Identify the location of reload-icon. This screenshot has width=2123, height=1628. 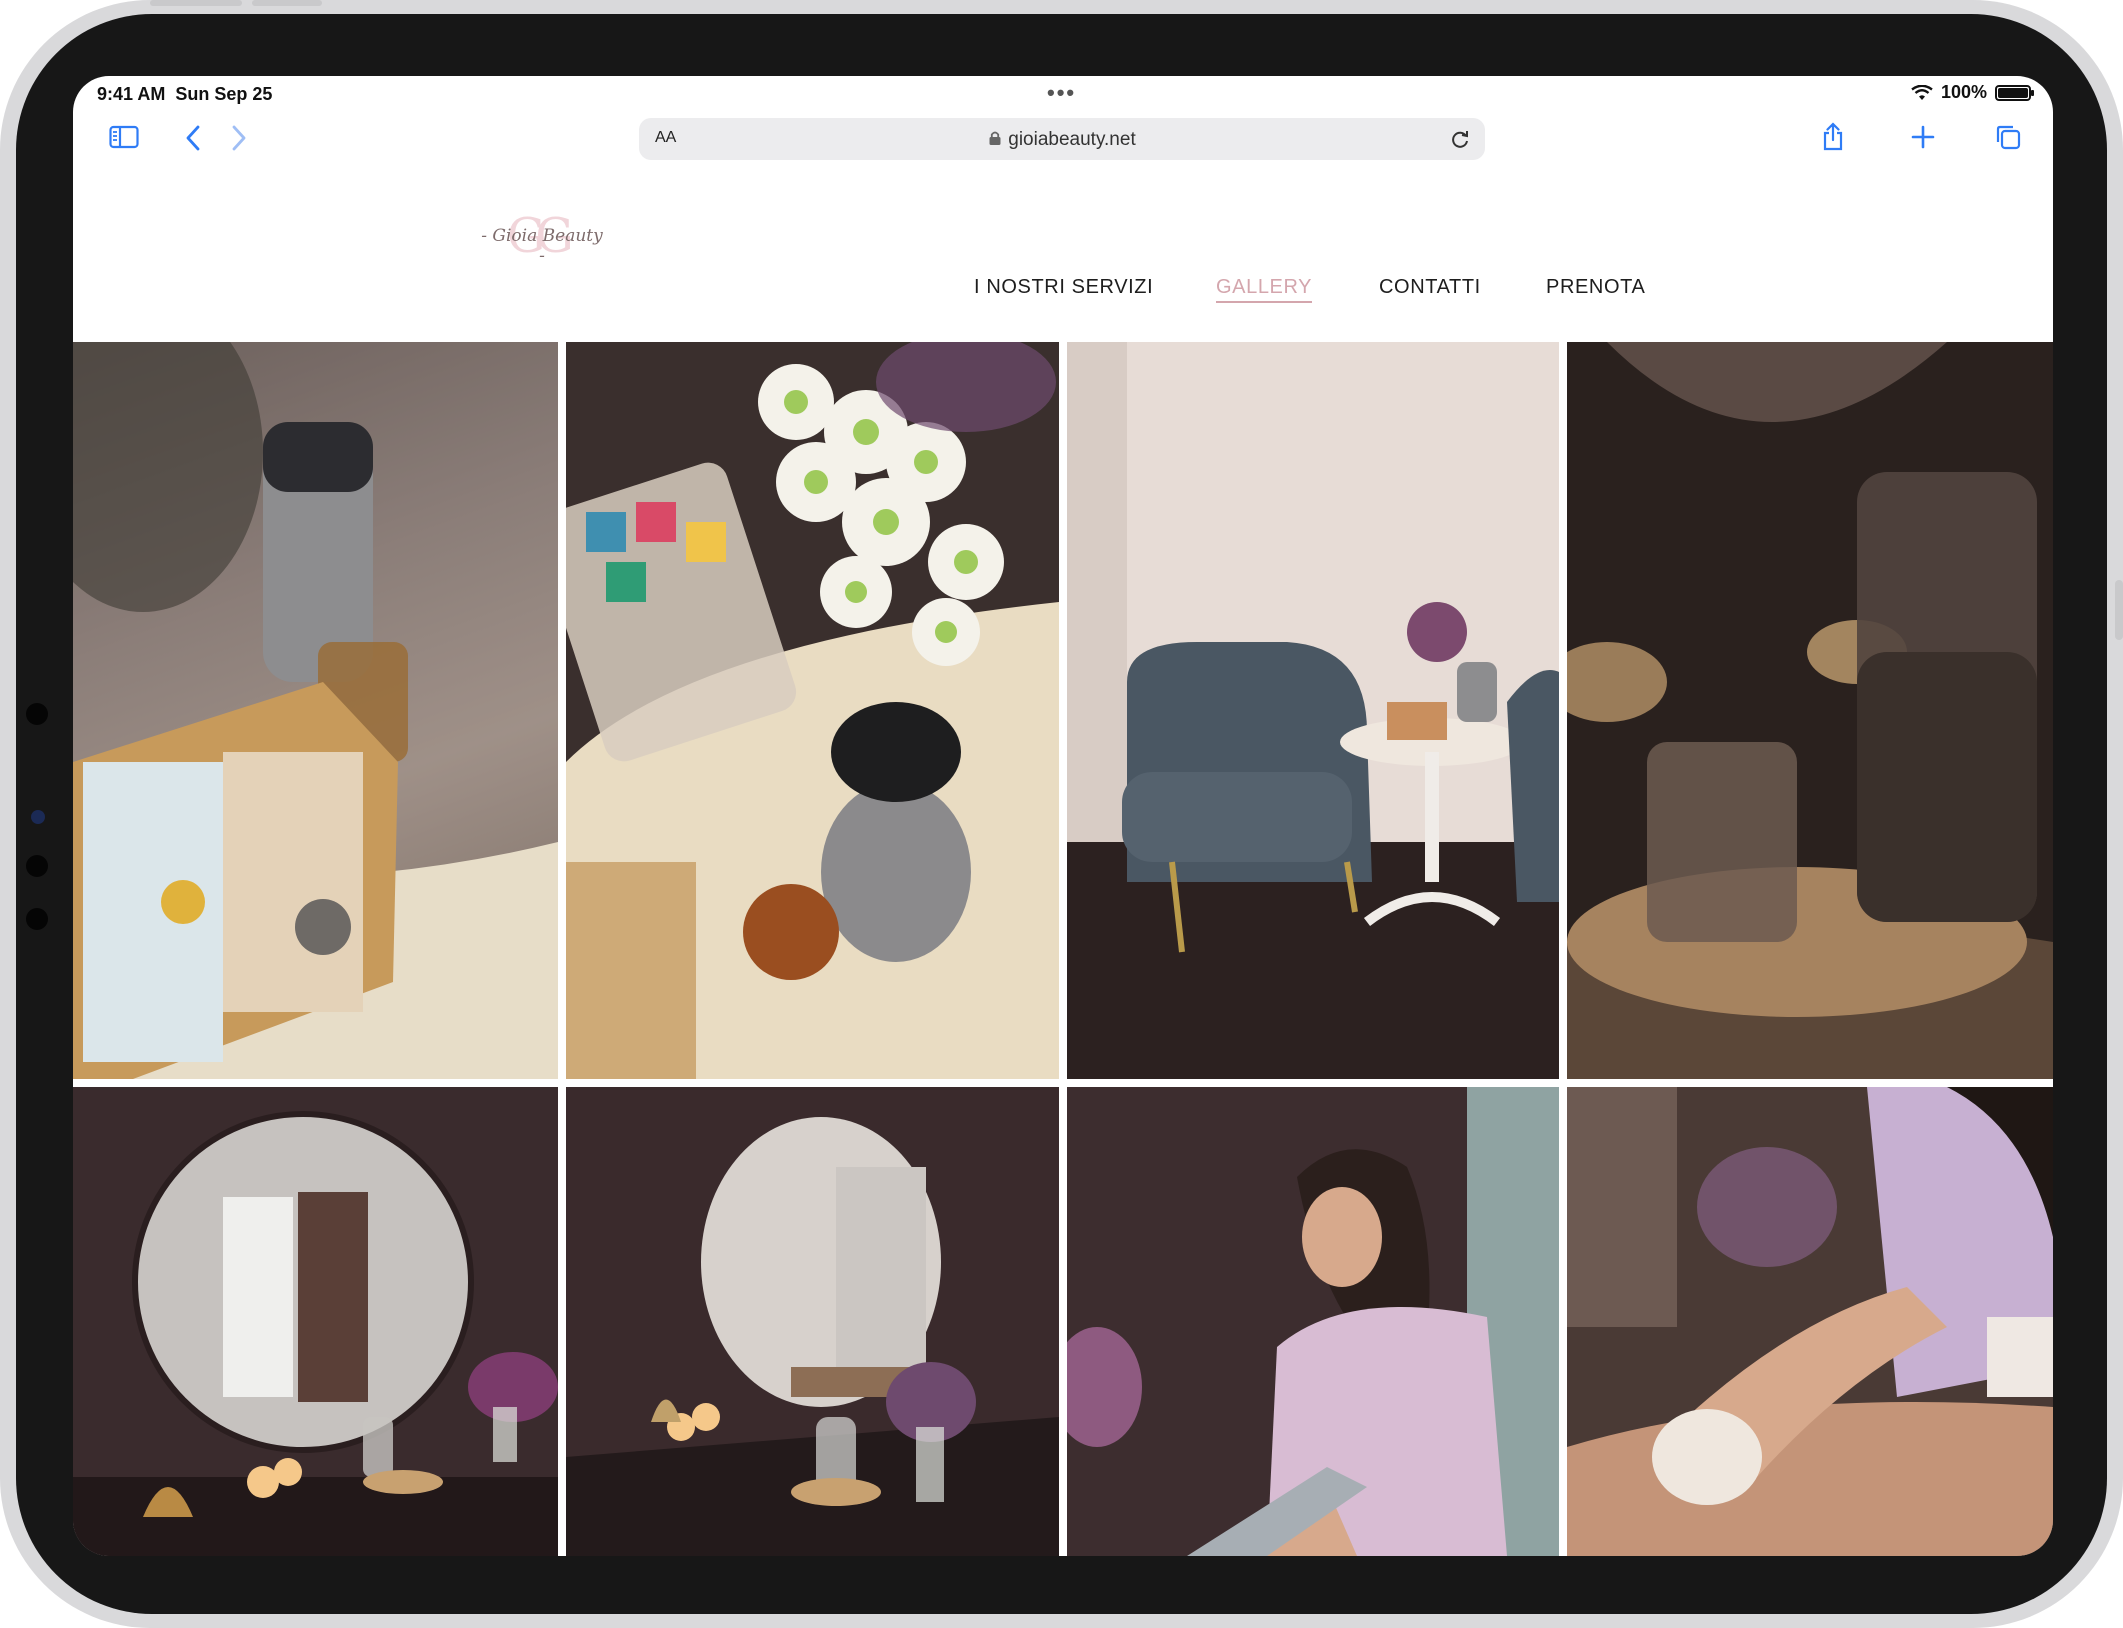
(1460, 139).